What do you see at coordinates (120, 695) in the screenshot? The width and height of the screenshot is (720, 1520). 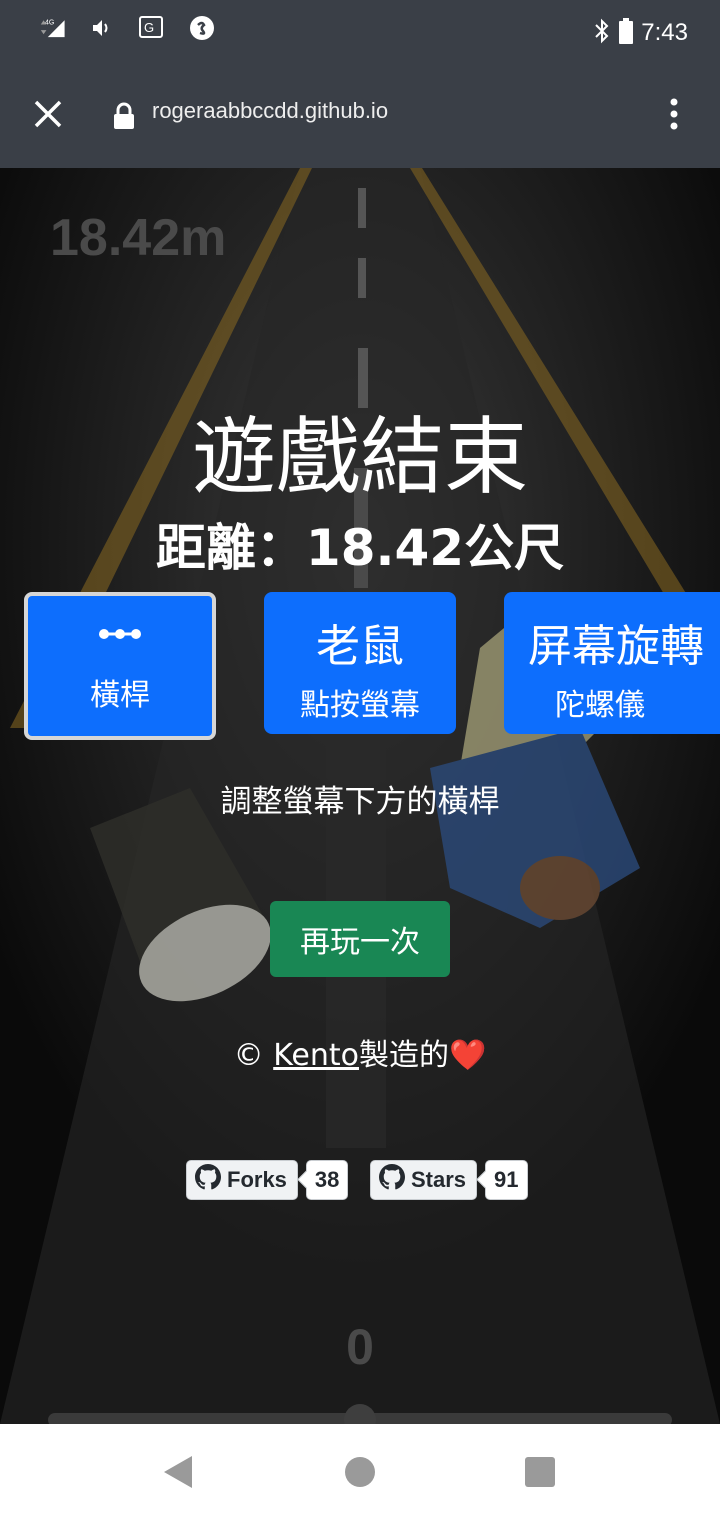 I see `mode-button-label: 橫桿` at bounding box center [120, 695].